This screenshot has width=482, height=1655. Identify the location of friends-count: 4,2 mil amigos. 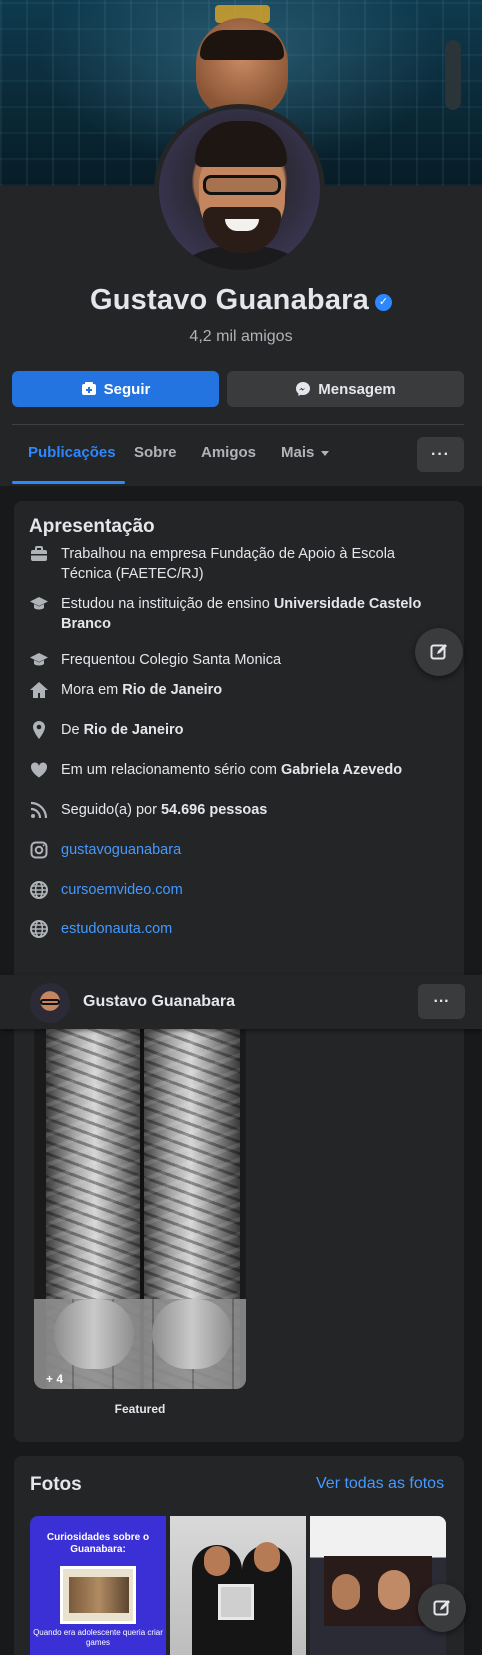
(241, 337).